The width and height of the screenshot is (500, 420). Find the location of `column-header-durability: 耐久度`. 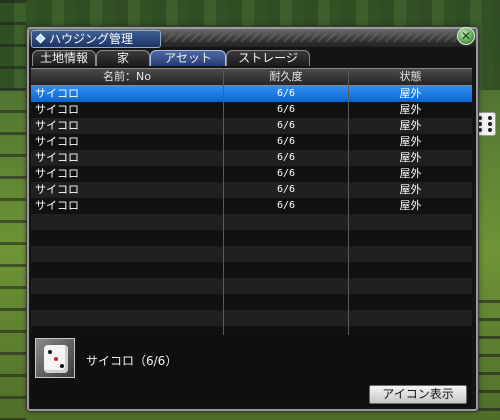

column-header-durability: 耐久度 is located at coordinates (286, 77).